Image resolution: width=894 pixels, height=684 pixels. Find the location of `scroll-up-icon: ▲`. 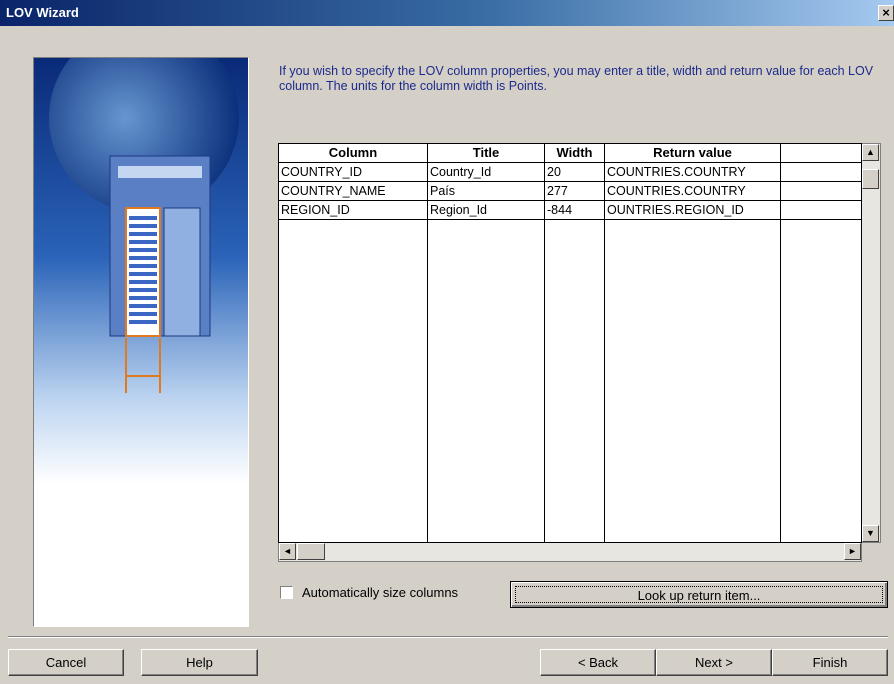

scroll-up-icon: ▲ is located at coordinates (870, 152).